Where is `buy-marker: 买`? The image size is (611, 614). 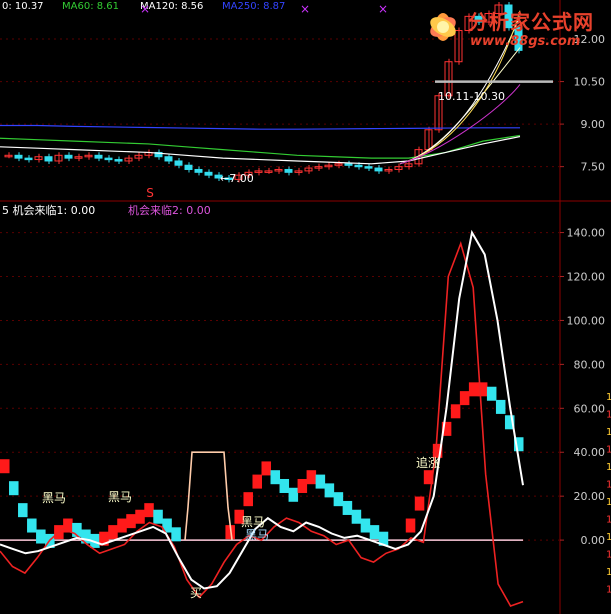 buy-marker: 买 is located at coordinates (196, 593).